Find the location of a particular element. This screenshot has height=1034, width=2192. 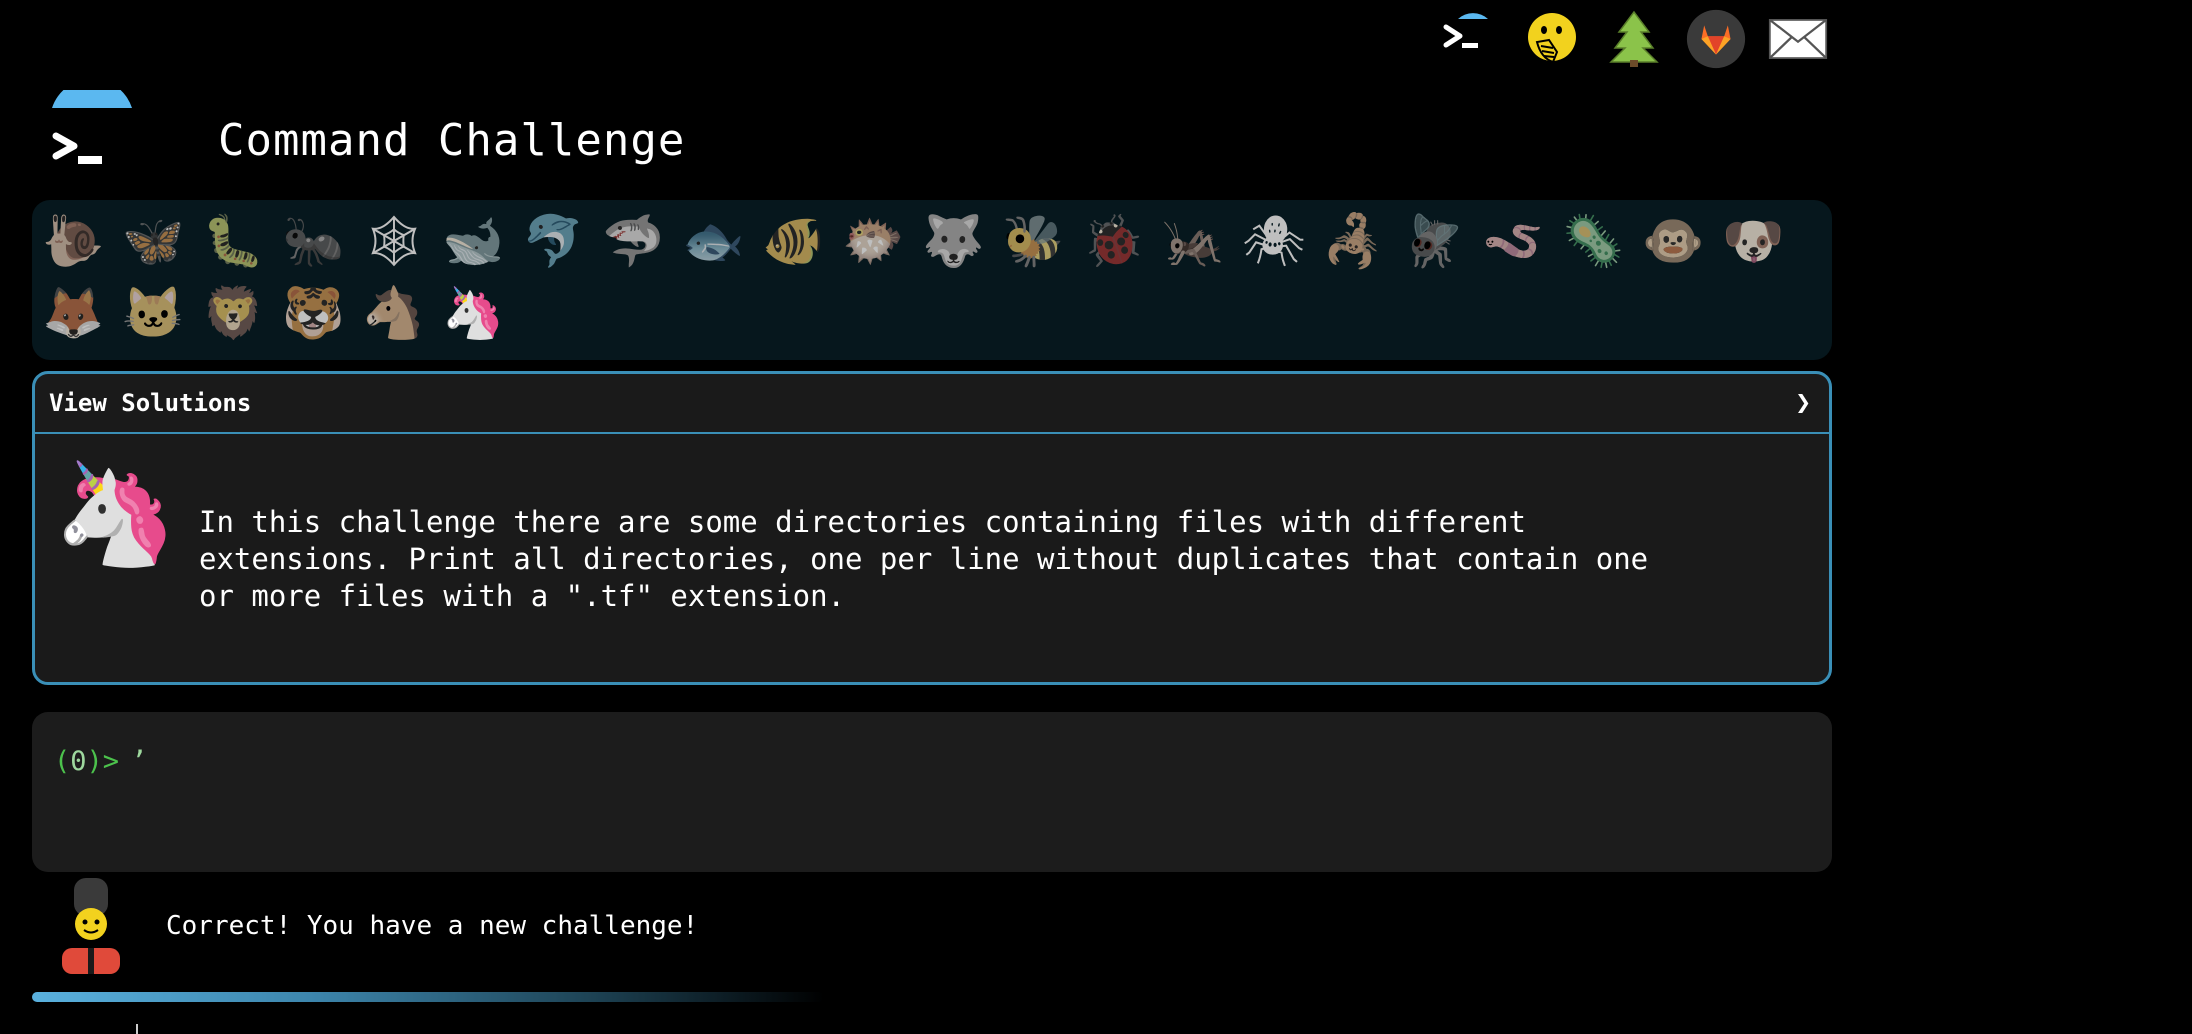

progress-fill is located at coordinates (428, 997).